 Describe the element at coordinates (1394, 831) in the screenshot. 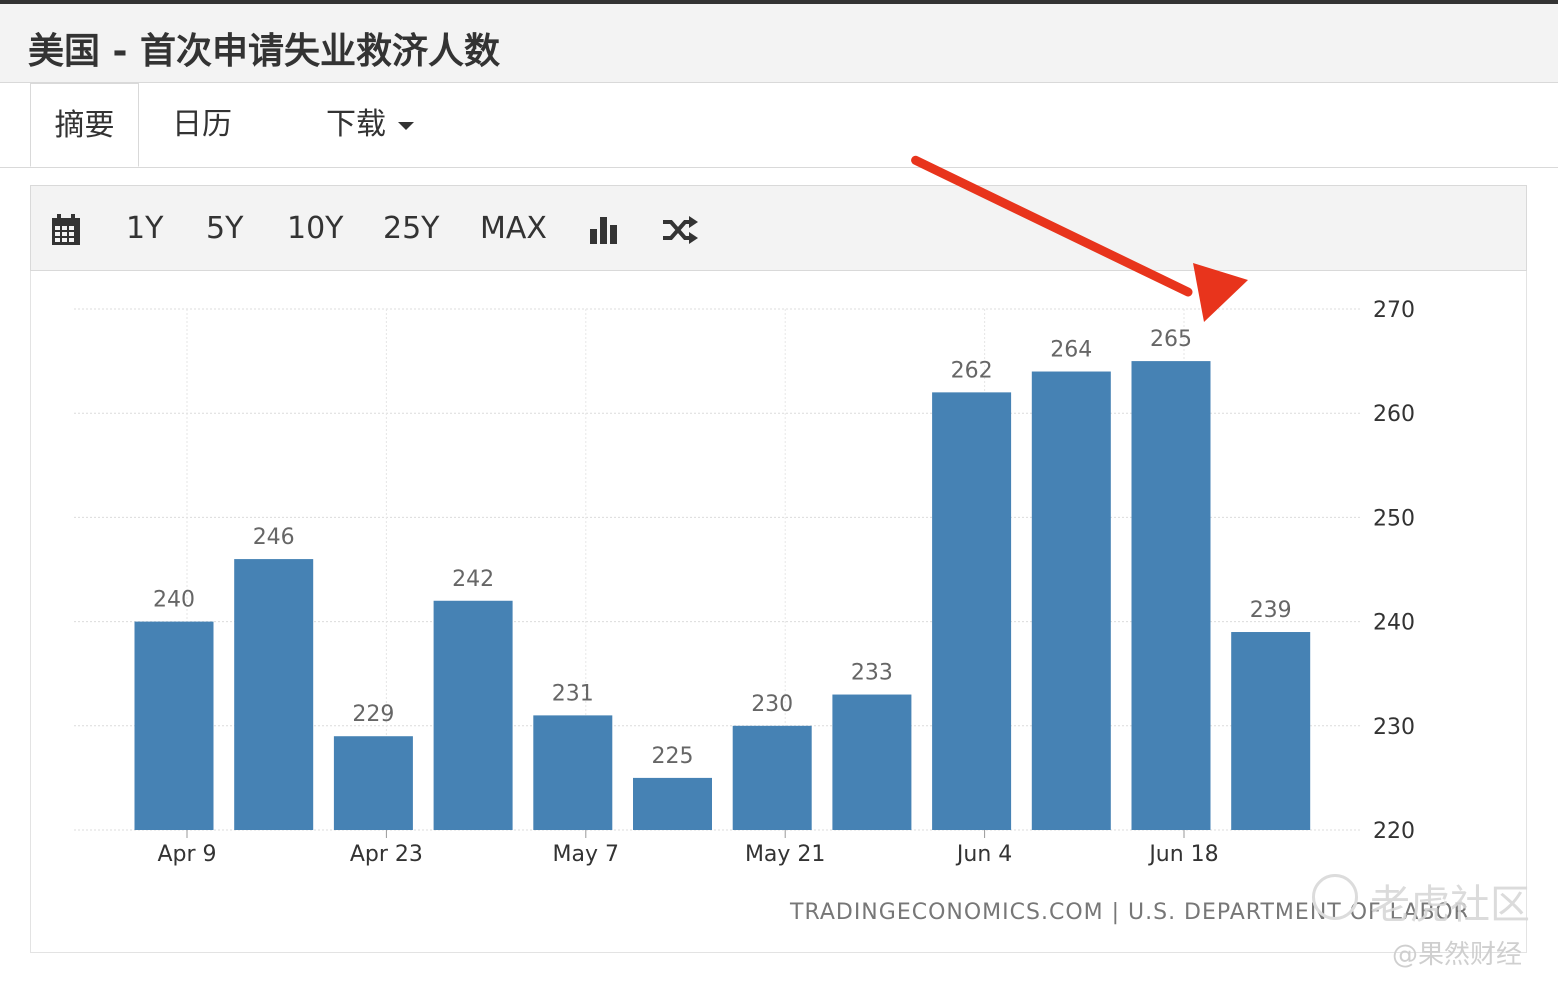

I see `y-tick-label: 220` at that location.